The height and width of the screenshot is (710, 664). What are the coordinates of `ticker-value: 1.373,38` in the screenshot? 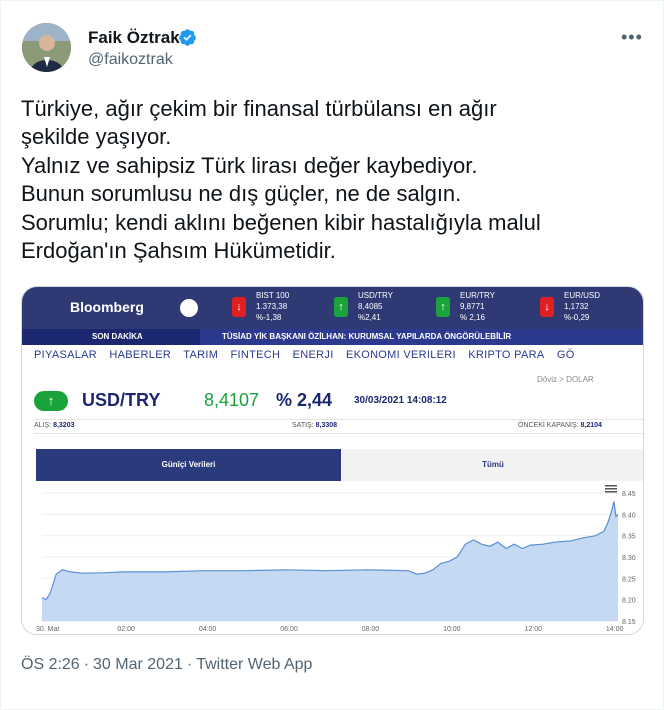 It's located at (272, 306).